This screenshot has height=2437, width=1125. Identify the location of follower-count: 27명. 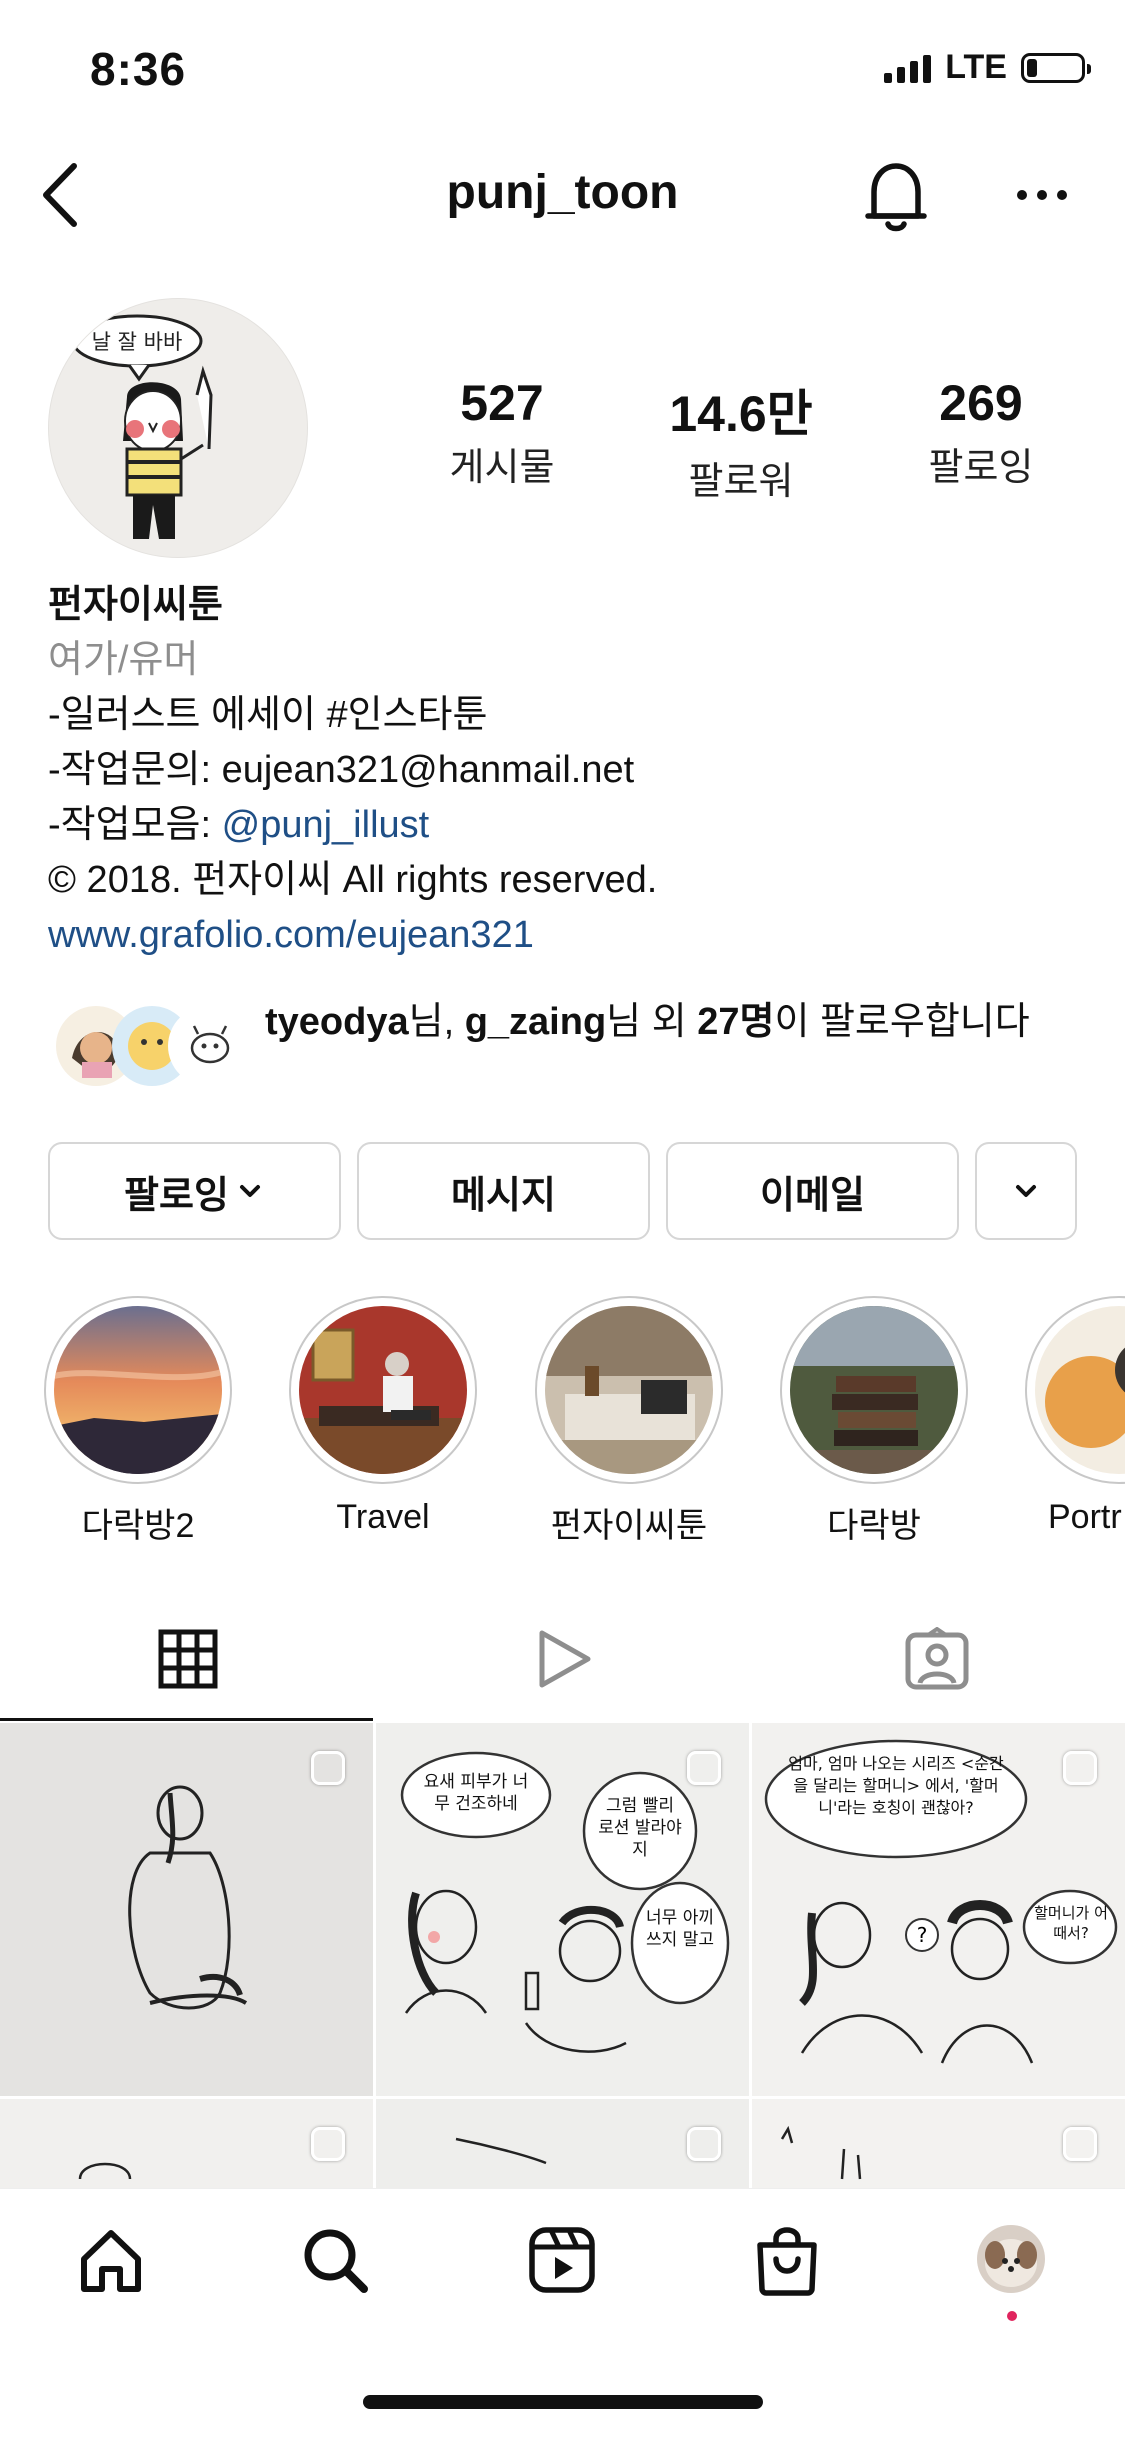
(736, 1022).